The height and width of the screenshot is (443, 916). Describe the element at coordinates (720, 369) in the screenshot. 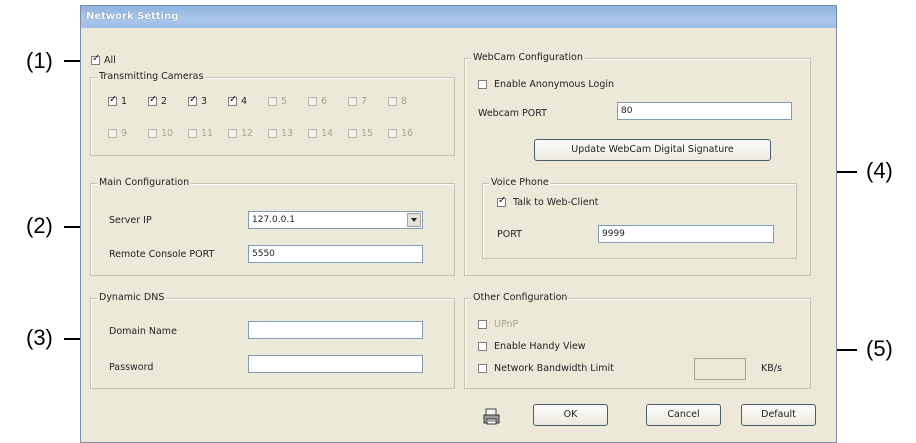

I see `bandwidth-limit-input` at that location.